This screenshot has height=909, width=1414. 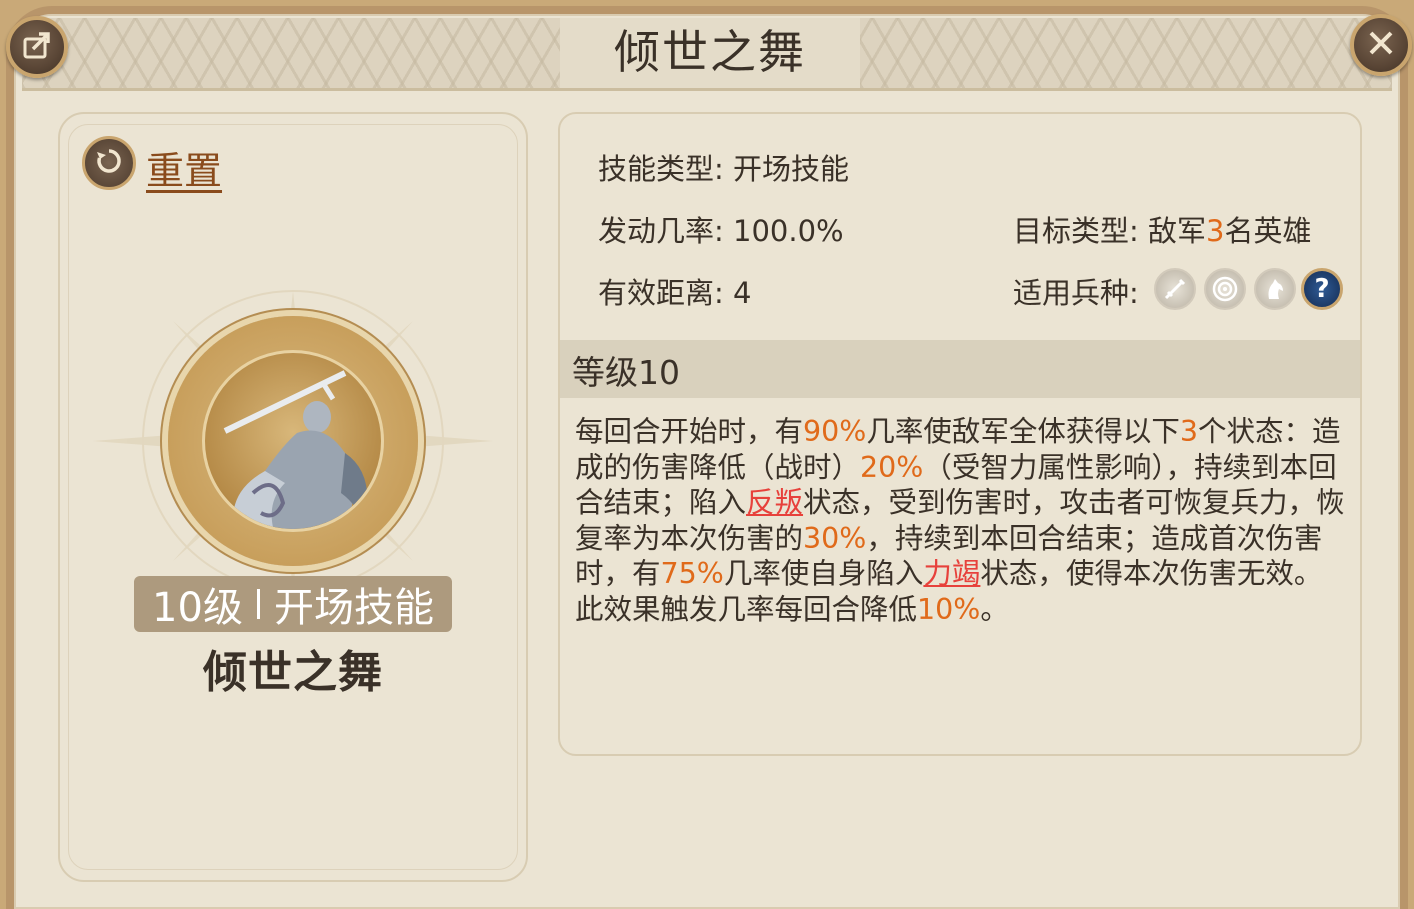 I want to click on target-suffix: 名英雄, so click(x=1268, y=231).